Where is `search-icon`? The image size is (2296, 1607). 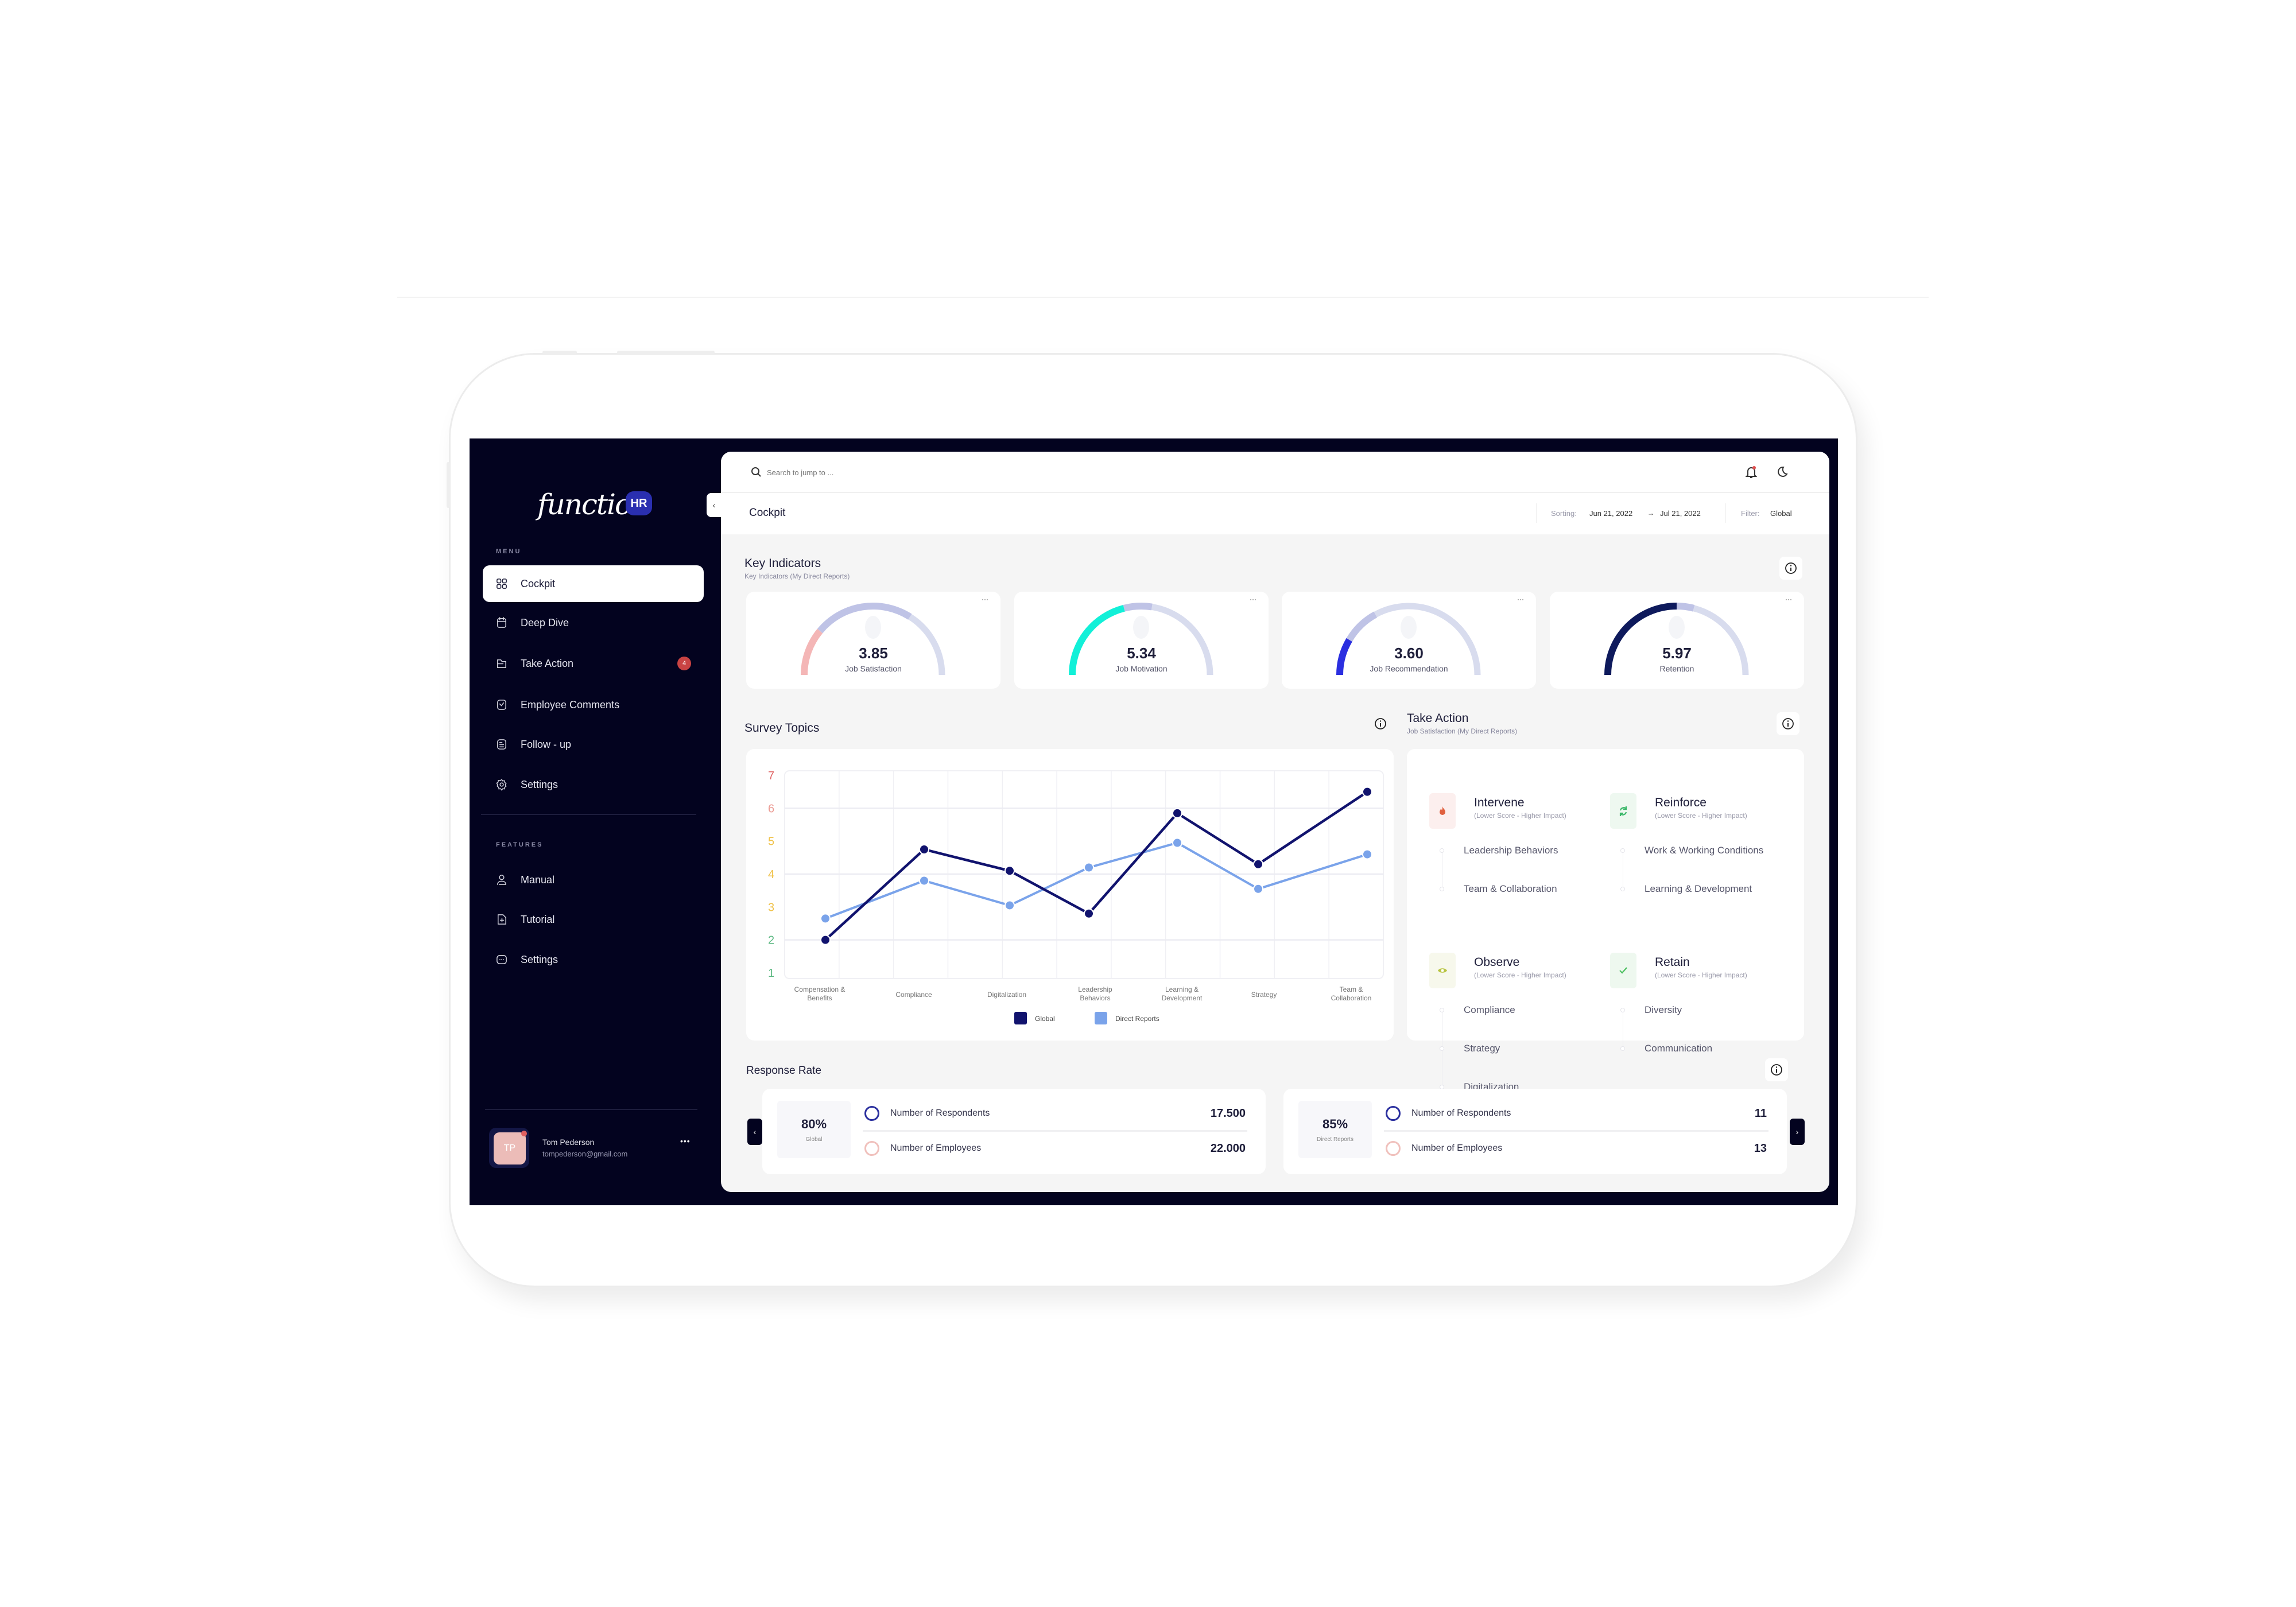 search-icon is located at coordinates (756, 472).